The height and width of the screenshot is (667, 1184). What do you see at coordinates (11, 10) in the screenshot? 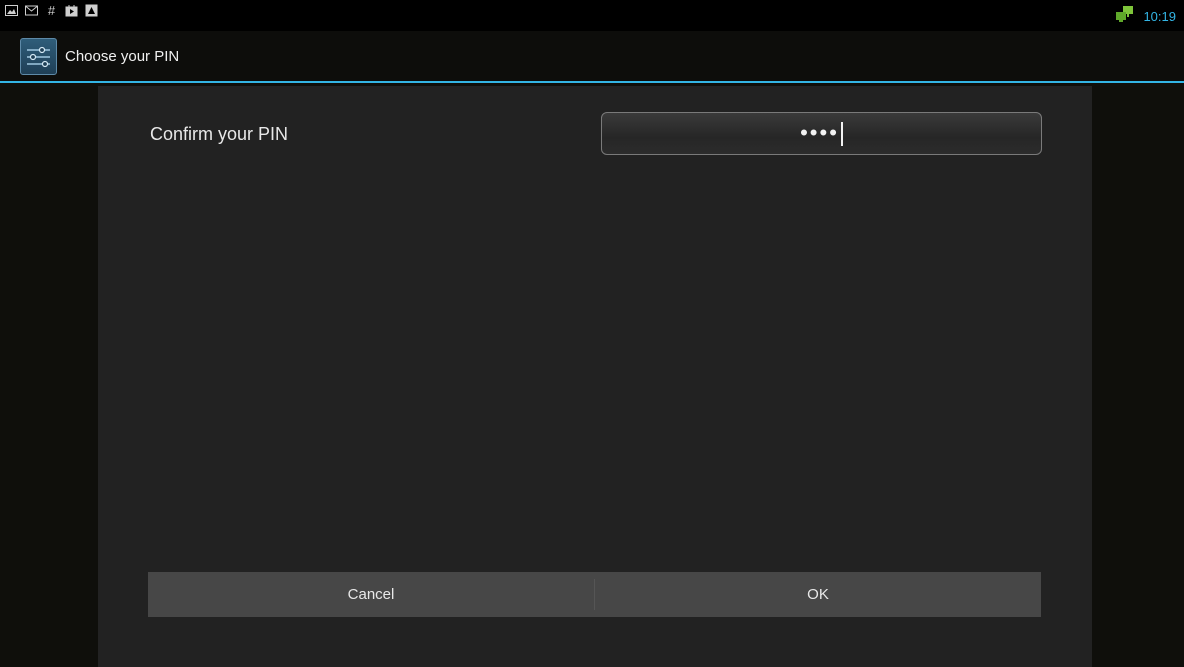
I see `image-notification-icon` at bounding box center [11, 10].